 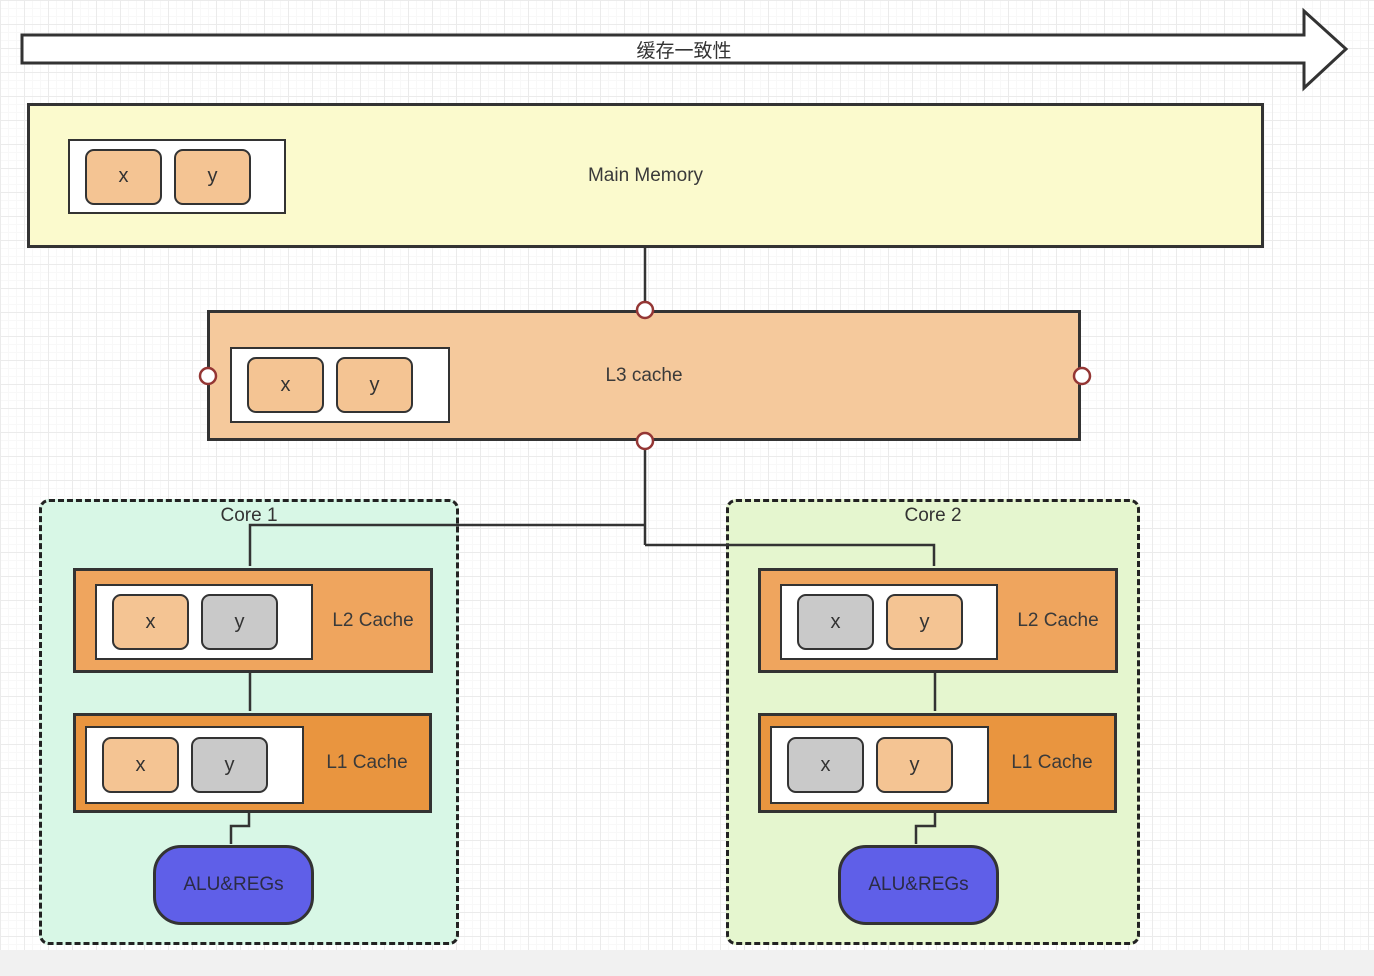 What do you see at coordinates (150, 622) in the screenshot?
I see `core1-l2-cell-x: x` at bounding box center [150, 622].